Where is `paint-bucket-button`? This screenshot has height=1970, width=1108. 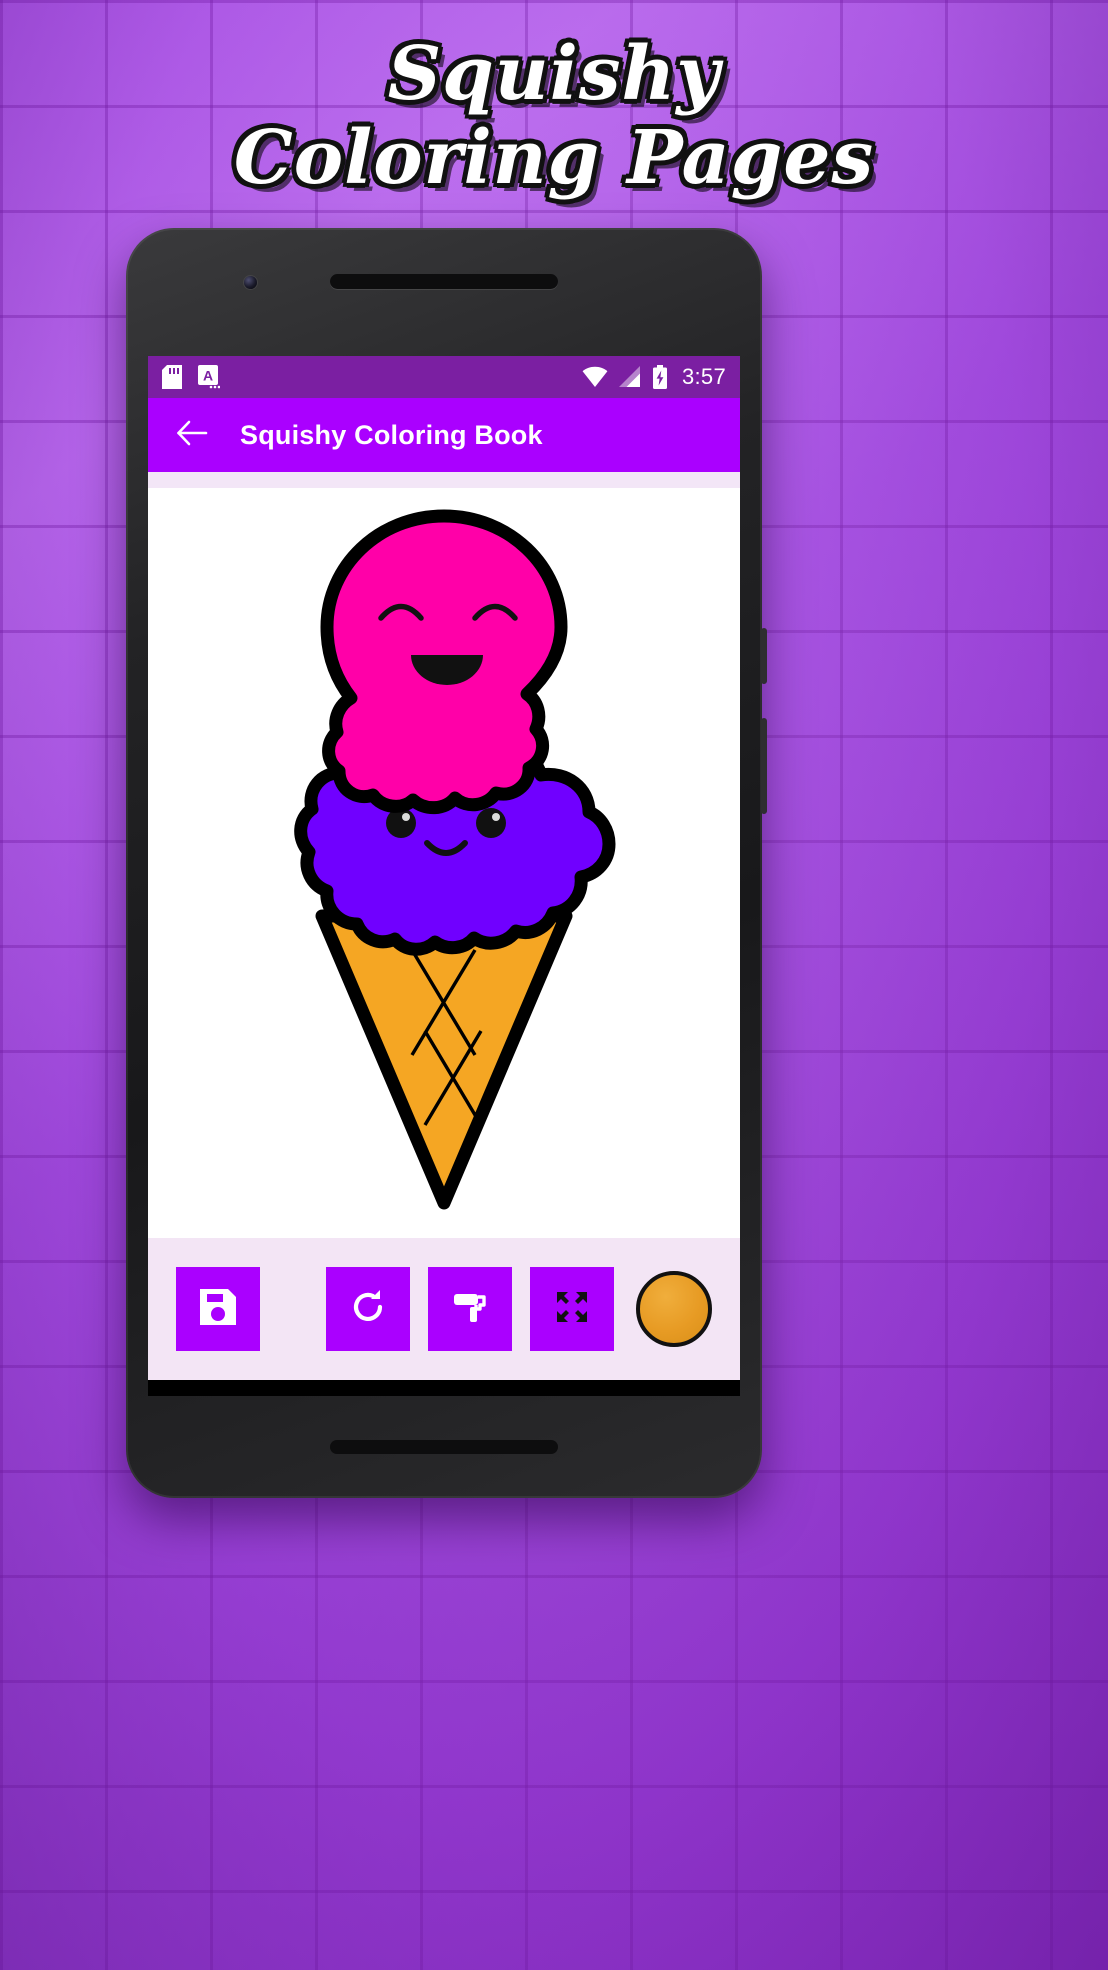 paint-bucket-button is located at coordinates (470, 1309).